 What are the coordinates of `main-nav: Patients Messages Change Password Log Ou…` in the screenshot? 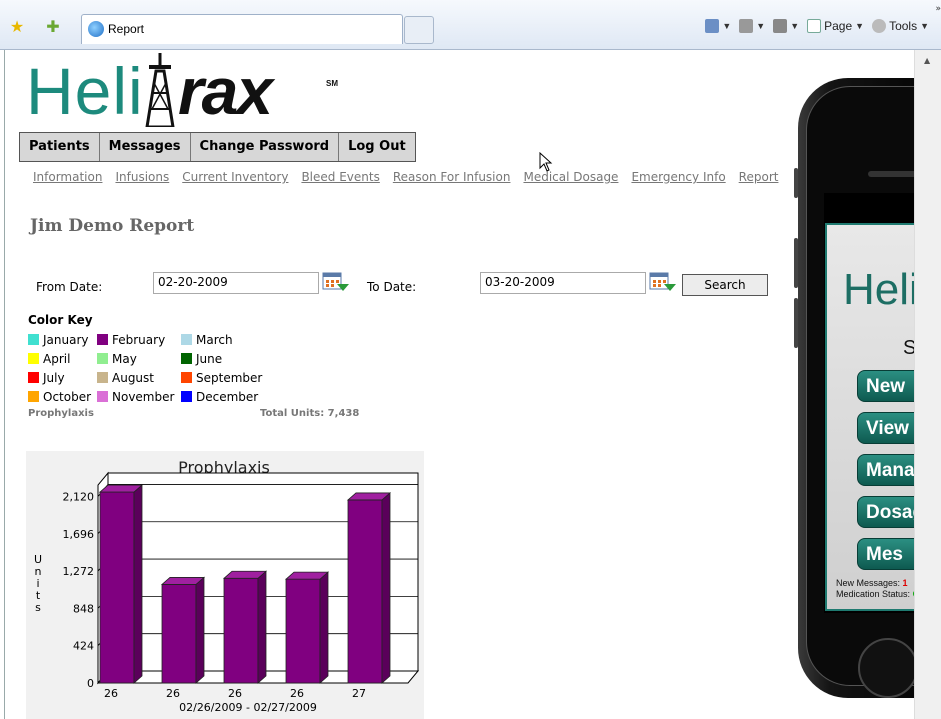 It's located at (217, 147).